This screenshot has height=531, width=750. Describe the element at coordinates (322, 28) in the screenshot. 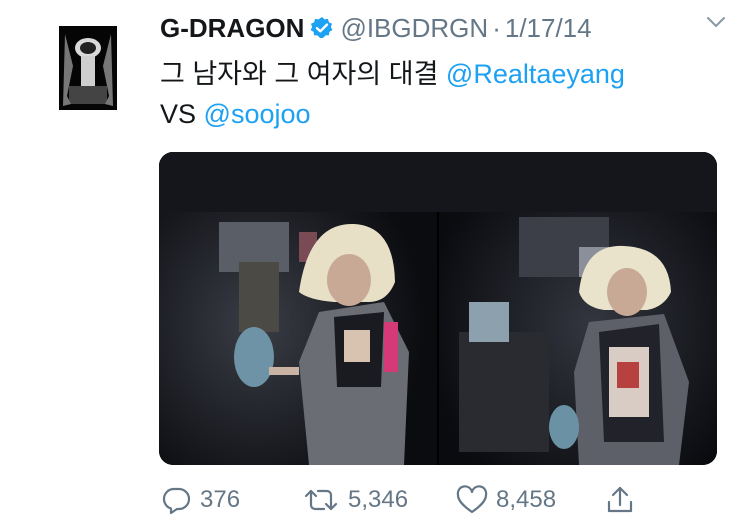

I see `verified-badge-icon` at that location.